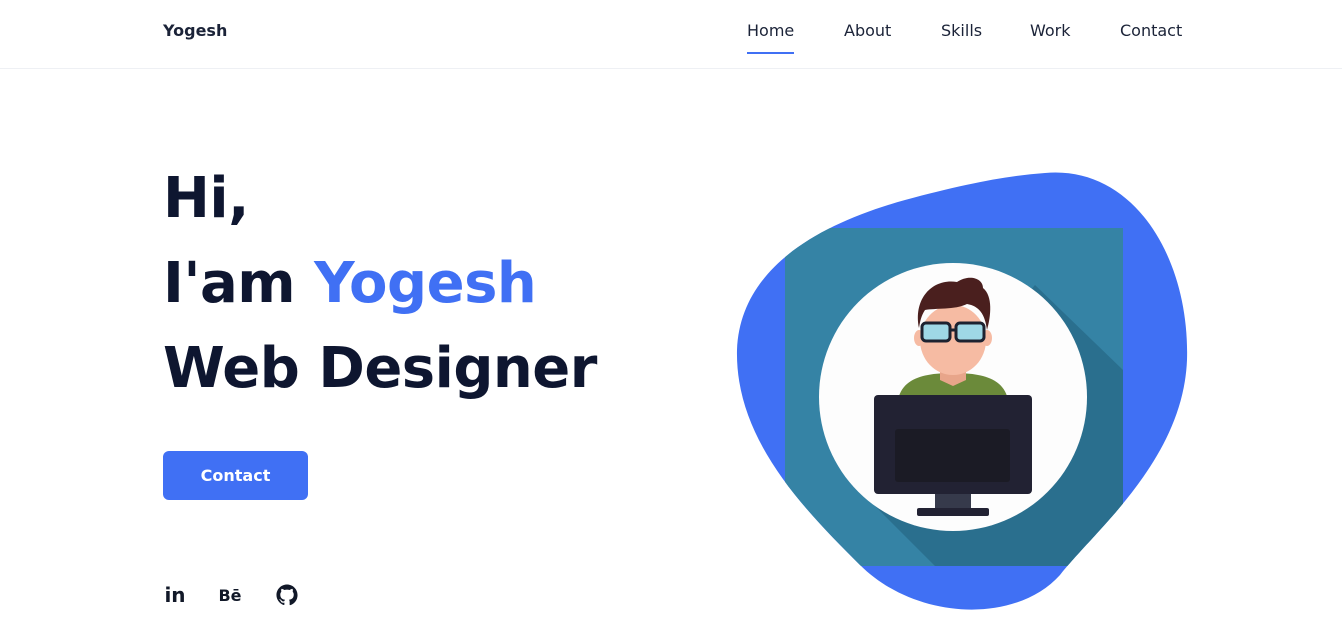 The height and width of the screenshot is (637, 1342). I want to click on linkedin-icon: in, so click(175, 595).